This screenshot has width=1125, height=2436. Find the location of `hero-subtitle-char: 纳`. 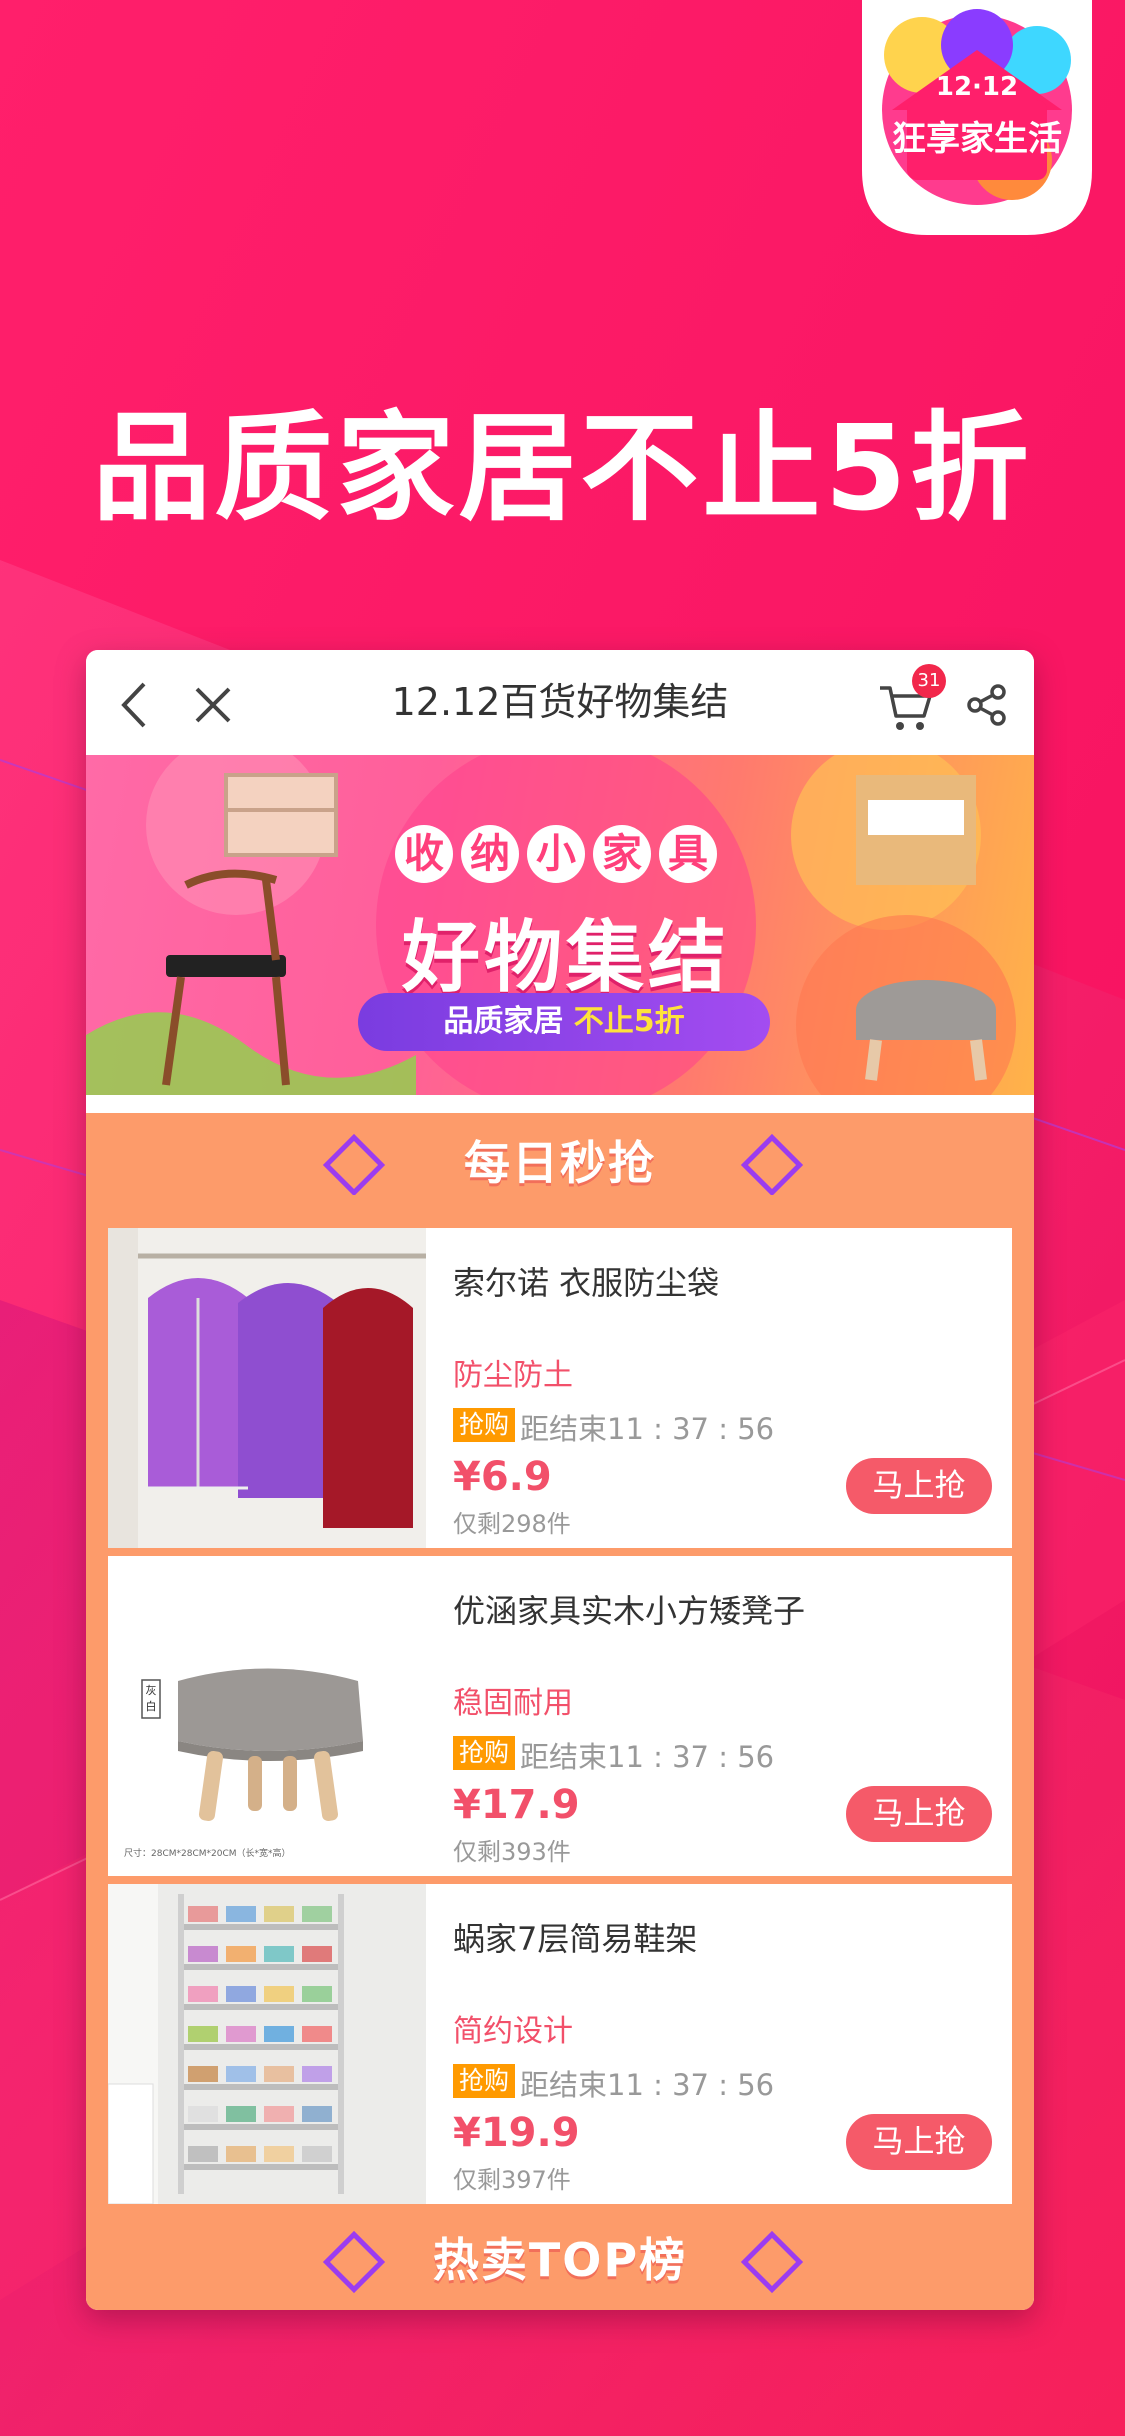

hero-subtitle-char: 纳 is located at coordinates (490, 854).